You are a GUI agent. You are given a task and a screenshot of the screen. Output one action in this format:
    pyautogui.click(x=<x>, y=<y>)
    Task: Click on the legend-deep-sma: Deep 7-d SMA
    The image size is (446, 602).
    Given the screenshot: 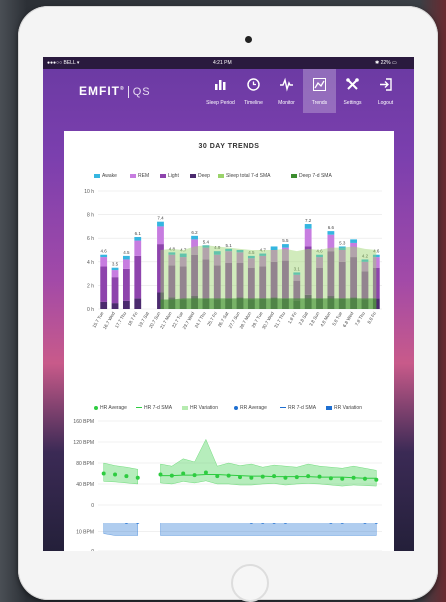 What is the action you would take?
    pyautogui.click(x=311, y=176)
    